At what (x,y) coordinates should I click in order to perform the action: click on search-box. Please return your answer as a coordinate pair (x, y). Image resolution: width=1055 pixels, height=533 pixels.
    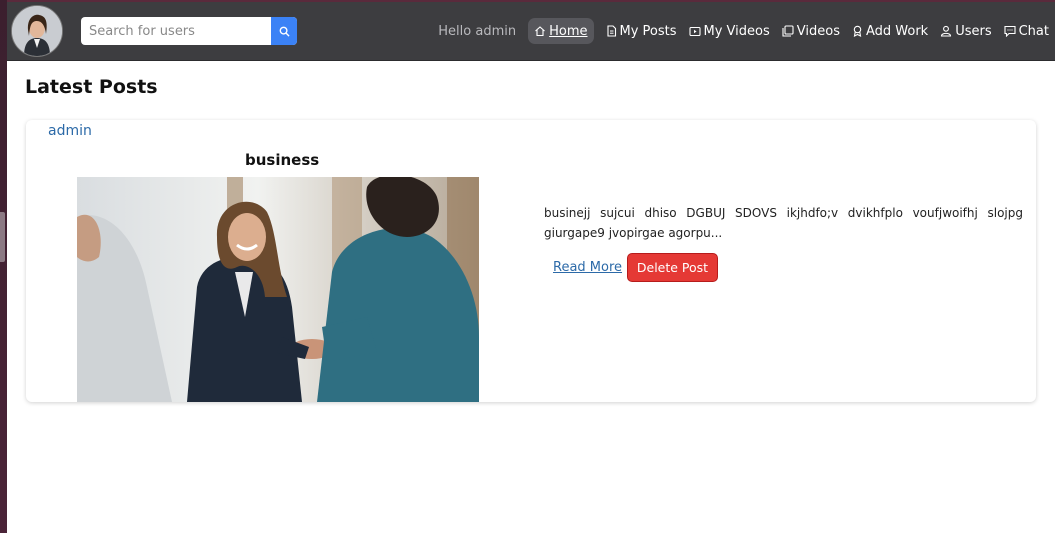
    Looking at the image, I should click on (189, 31).